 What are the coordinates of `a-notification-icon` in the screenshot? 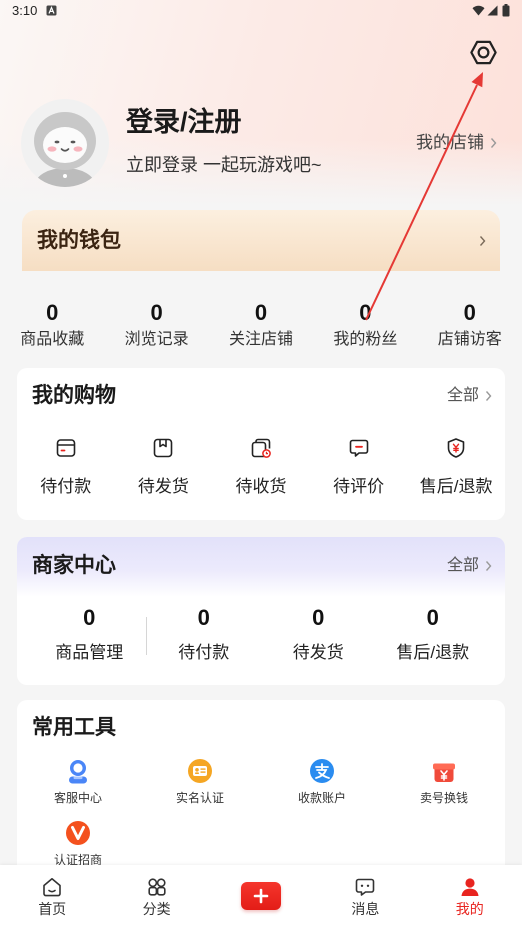 It's located at (51, 10).